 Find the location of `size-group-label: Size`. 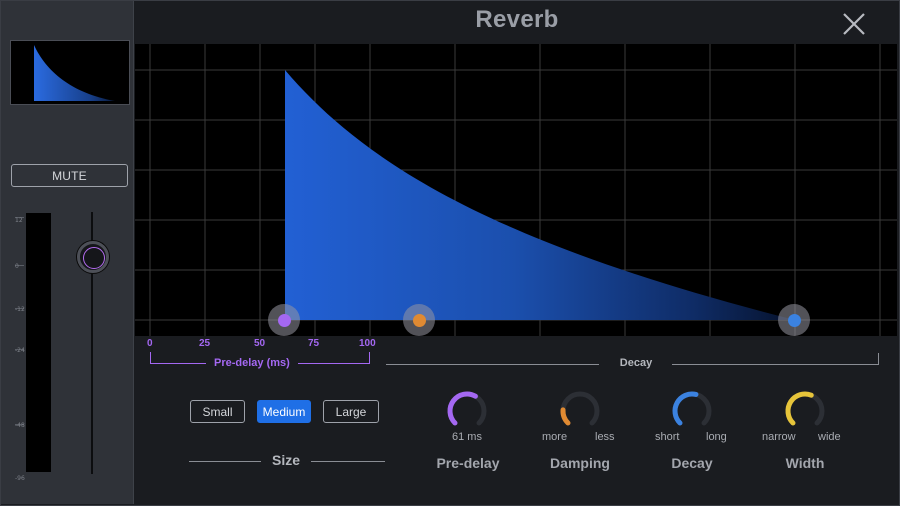

size-group-label: Size is located at coordinates (285, 460).